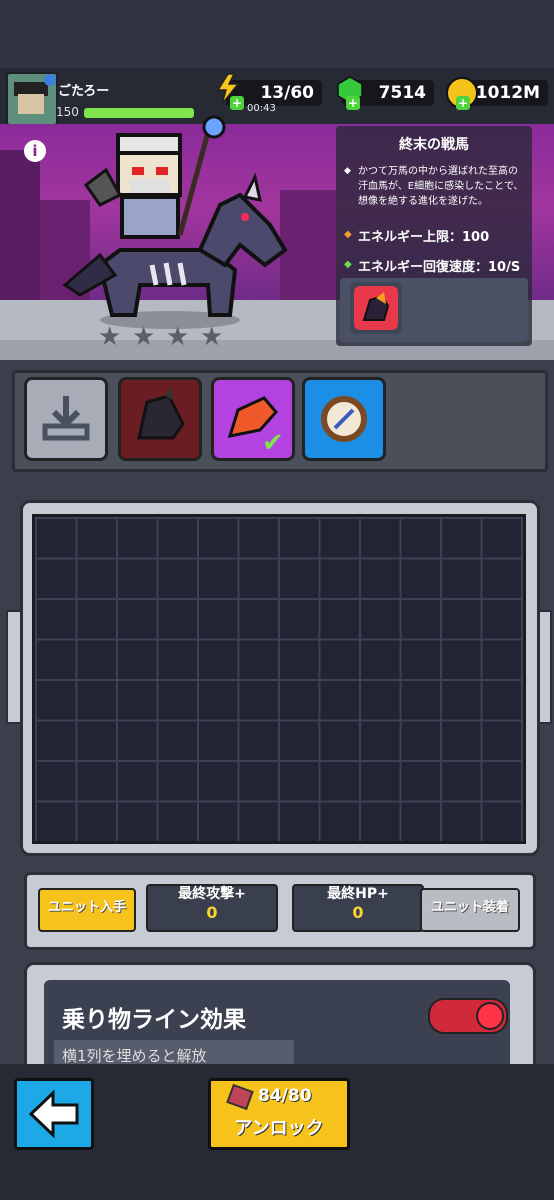  I want to click on final-hp-stat: 最終HP+ 0, so click(358, 908).